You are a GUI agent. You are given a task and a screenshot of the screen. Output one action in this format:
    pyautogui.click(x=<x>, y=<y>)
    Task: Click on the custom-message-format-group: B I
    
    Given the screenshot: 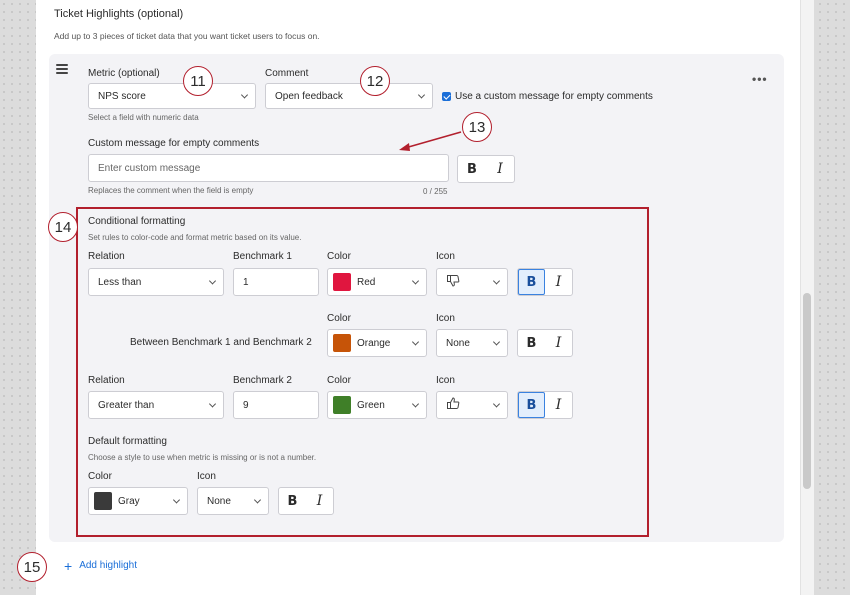 What is the action you would take?
    pyautogui.click(x=486, y=169)
    